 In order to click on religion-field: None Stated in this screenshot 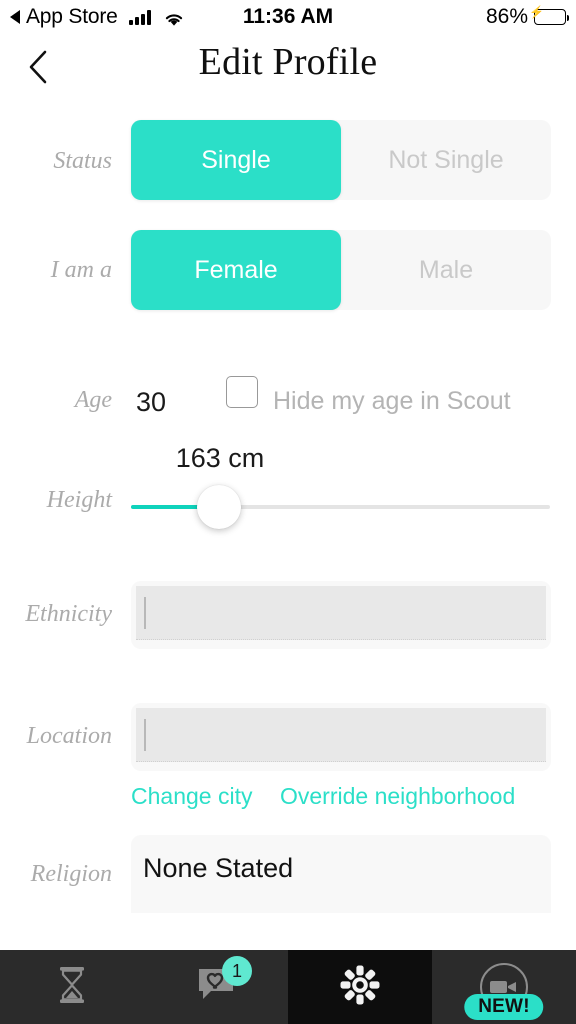, I will do `click(341, 874)`.